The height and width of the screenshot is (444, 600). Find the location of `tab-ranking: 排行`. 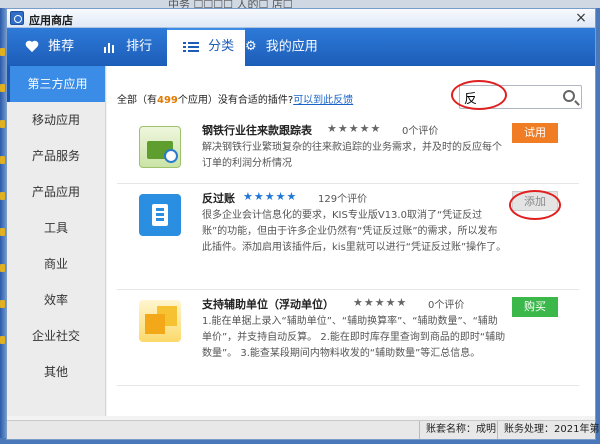

tab-ranking: 排行 is located at coordinates (127, 47).